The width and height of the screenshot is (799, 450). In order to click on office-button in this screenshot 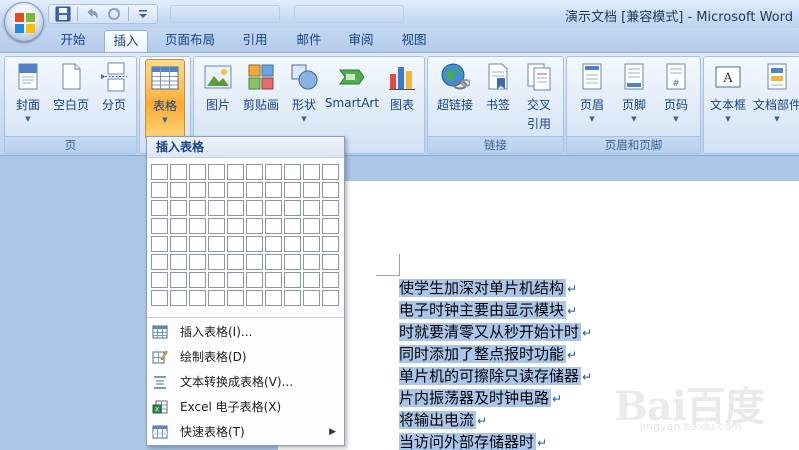, I will do `click(24, 22)`.